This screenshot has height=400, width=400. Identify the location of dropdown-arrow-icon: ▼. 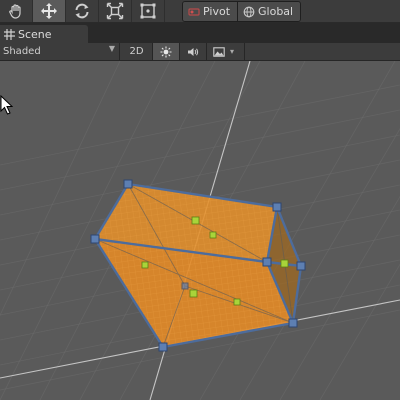
(111, 48).